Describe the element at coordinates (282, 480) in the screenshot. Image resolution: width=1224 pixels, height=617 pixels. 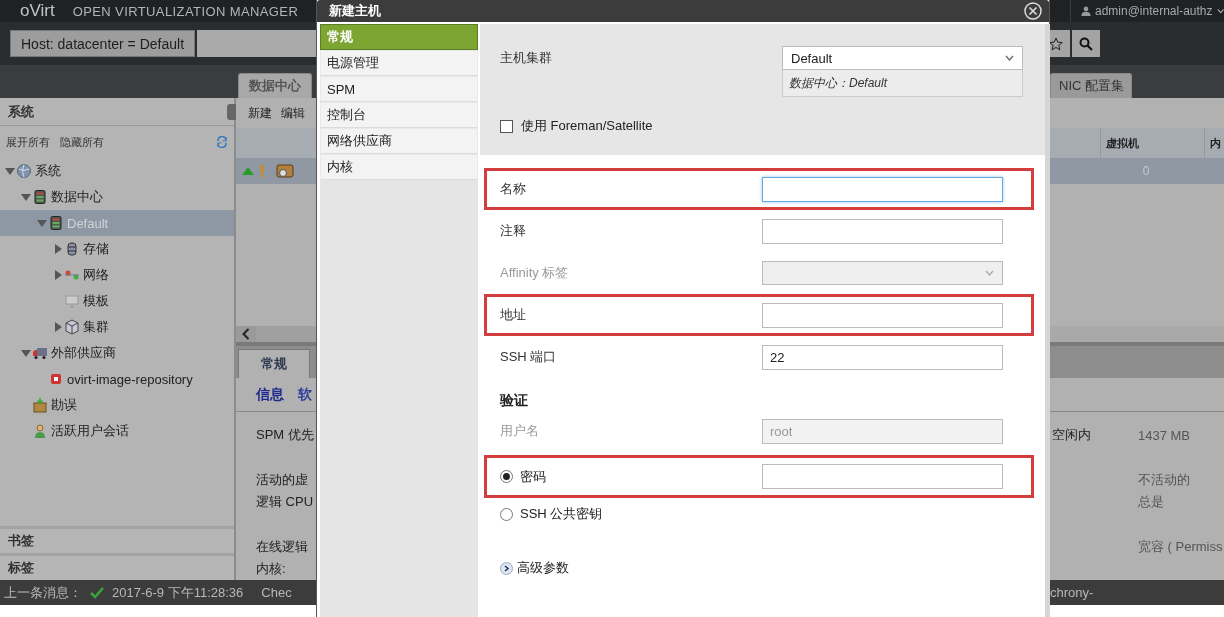
I see `detail-label: 活动的虚` at that location.